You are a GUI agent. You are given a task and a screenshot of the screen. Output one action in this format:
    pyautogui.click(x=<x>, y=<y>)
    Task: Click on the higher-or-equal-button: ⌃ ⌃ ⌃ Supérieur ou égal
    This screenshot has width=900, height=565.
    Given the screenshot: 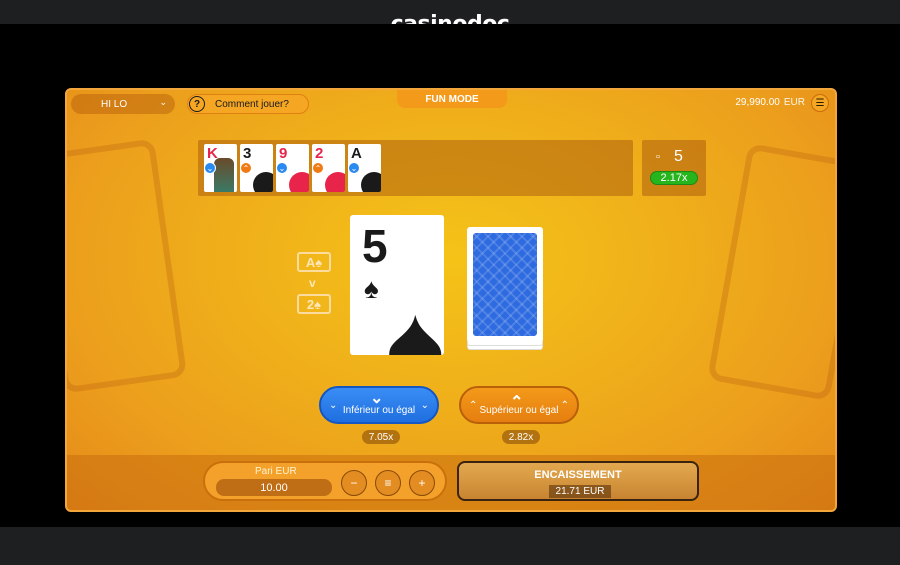 What is the action you would take?
    pyautogui.click(x=519, y=405)
    